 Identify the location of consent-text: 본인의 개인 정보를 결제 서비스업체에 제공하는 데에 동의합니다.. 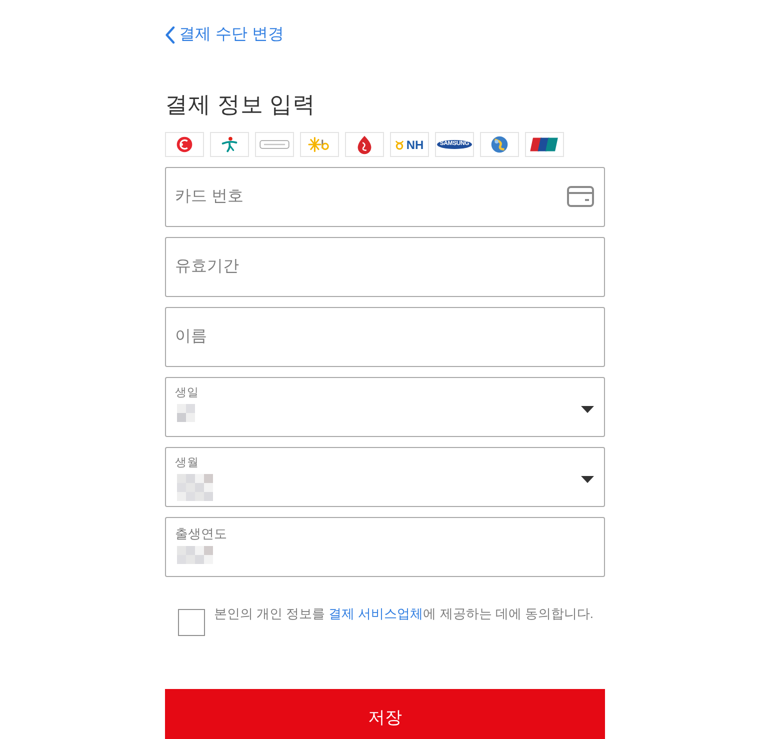
(404, 614).